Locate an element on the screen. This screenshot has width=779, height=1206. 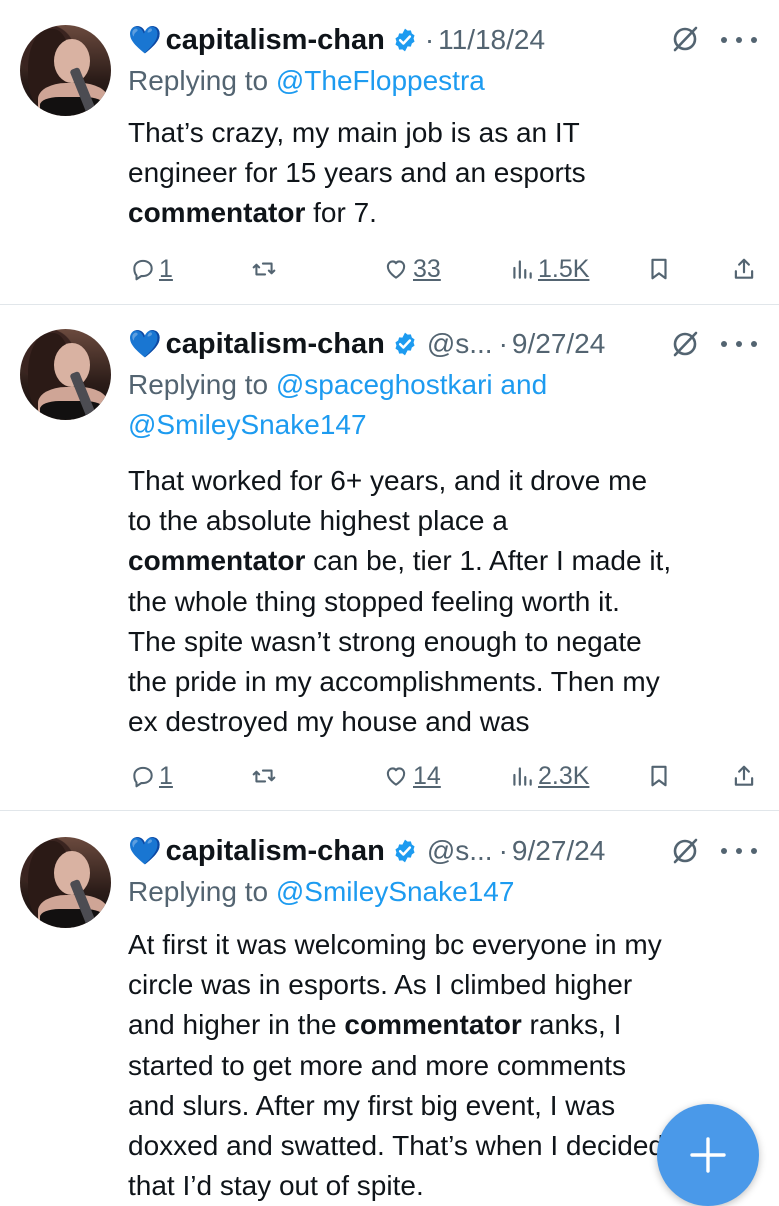
compose-button is located at coordinates (708, 1155).